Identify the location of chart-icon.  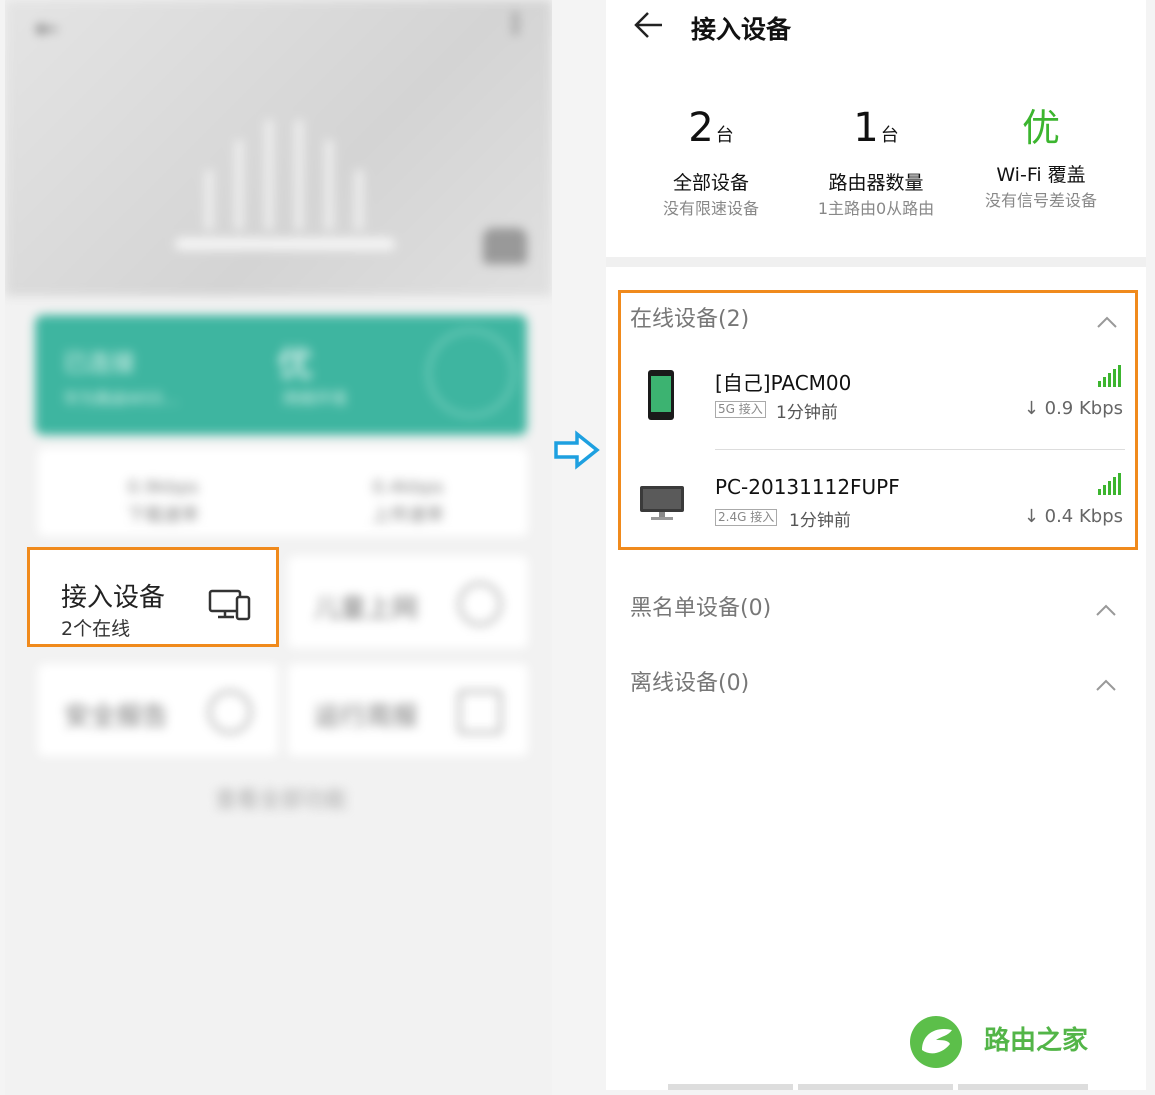
(480, 712).